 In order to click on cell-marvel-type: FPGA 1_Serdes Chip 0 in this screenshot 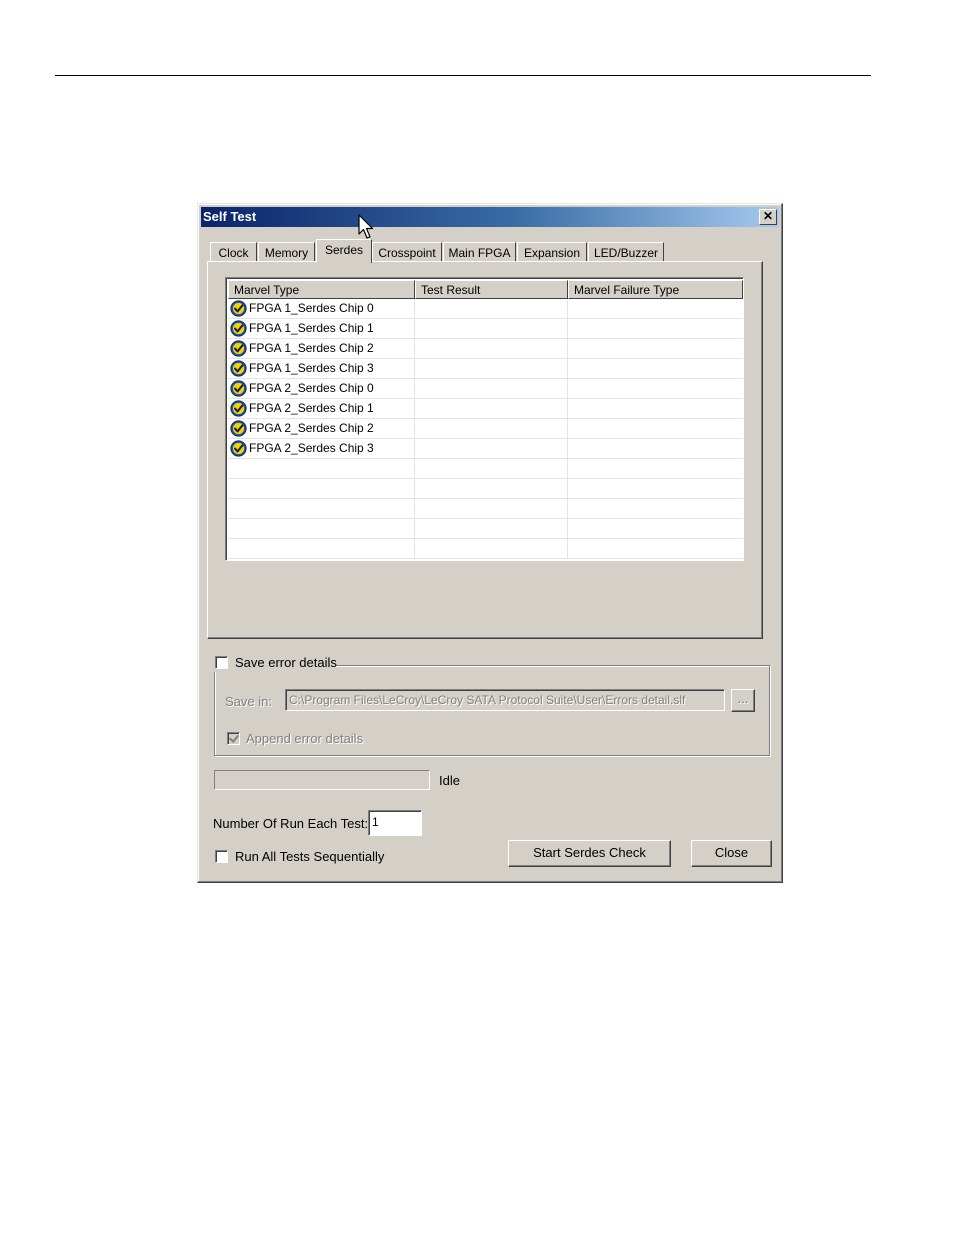, I will do `click(321, 308)`.